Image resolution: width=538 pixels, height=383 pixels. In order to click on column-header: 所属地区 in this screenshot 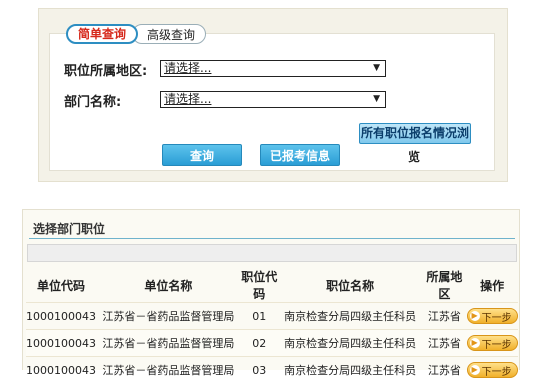, I will do `click(445, 285)`.